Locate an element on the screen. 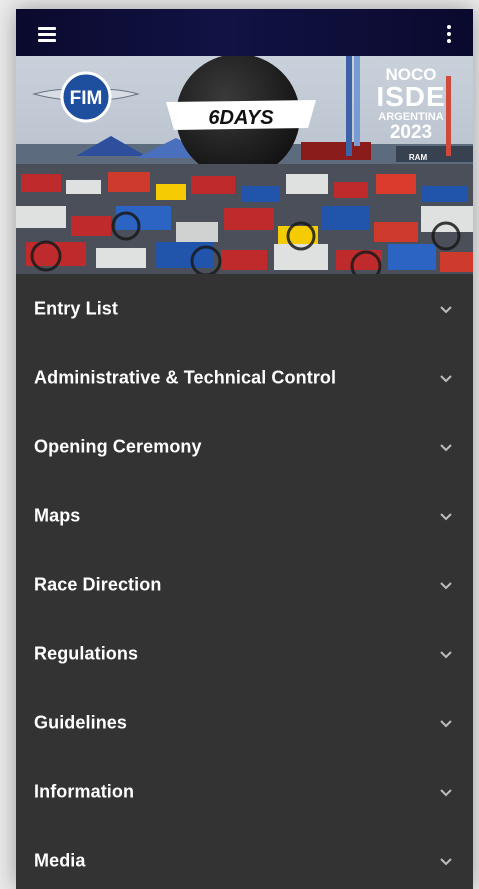 This screenshot has height=889, width=479. more-vert-icon is located at coordinates (449, 38).